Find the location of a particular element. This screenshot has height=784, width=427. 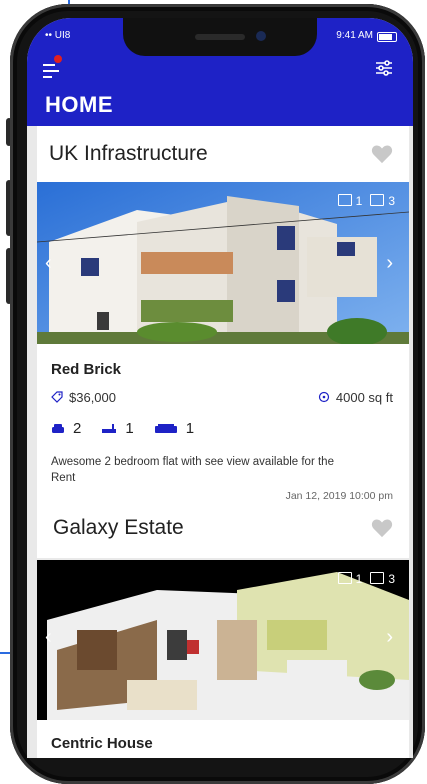

page-title: HOME is located at coordinates (79, 104).